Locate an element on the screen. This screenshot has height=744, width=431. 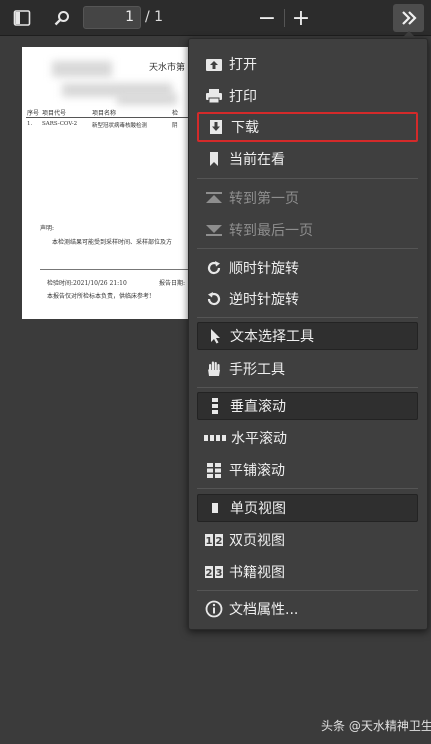
menu-item-hand-tool: 手形工具 is located at coordinates (307, 369).